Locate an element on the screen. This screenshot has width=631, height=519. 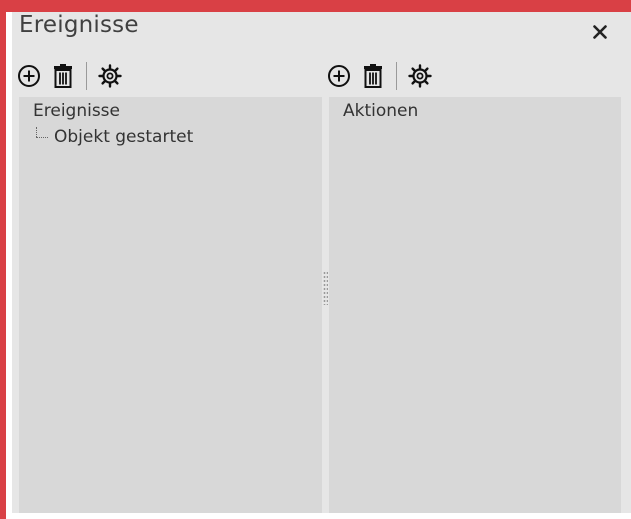
pane-splitter is located at coordinates (325, 305).